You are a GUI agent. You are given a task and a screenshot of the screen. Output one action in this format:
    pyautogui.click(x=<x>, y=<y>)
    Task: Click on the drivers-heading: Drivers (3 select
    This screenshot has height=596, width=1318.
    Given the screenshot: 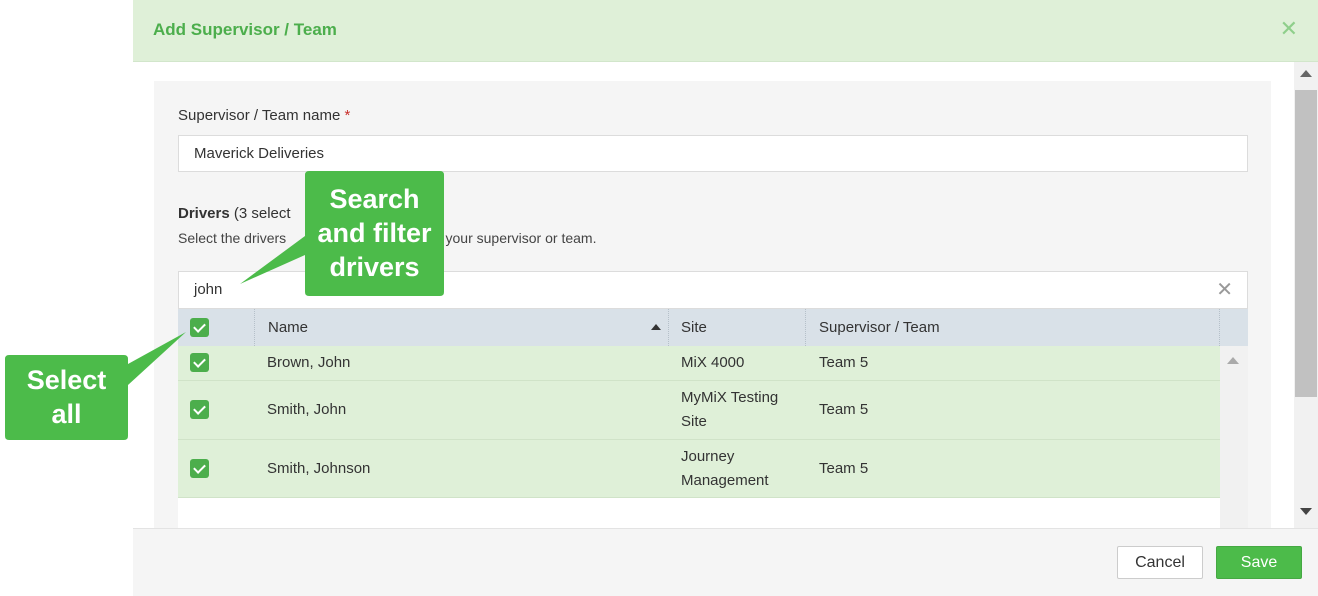 What is the action you would take?
    pyautogui.click(x=234, y=213)
    